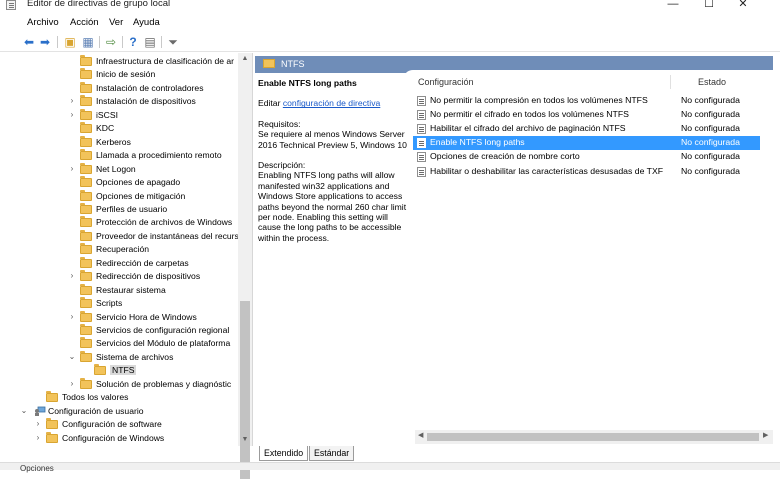 This screenshot has height=479, width=780. What do you see at coordinates (150, 87) in the screenshot?
I see `tree-item-label: Instalación de controladores` at bounding box center [150, 87].